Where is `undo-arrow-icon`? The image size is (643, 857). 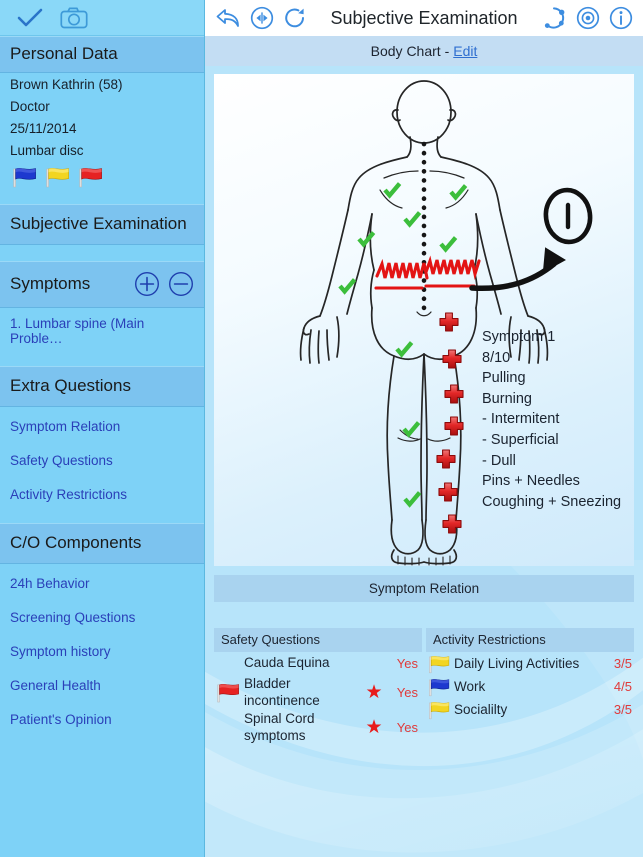
undo-arrow-icon is located at coordinates (228, 18).